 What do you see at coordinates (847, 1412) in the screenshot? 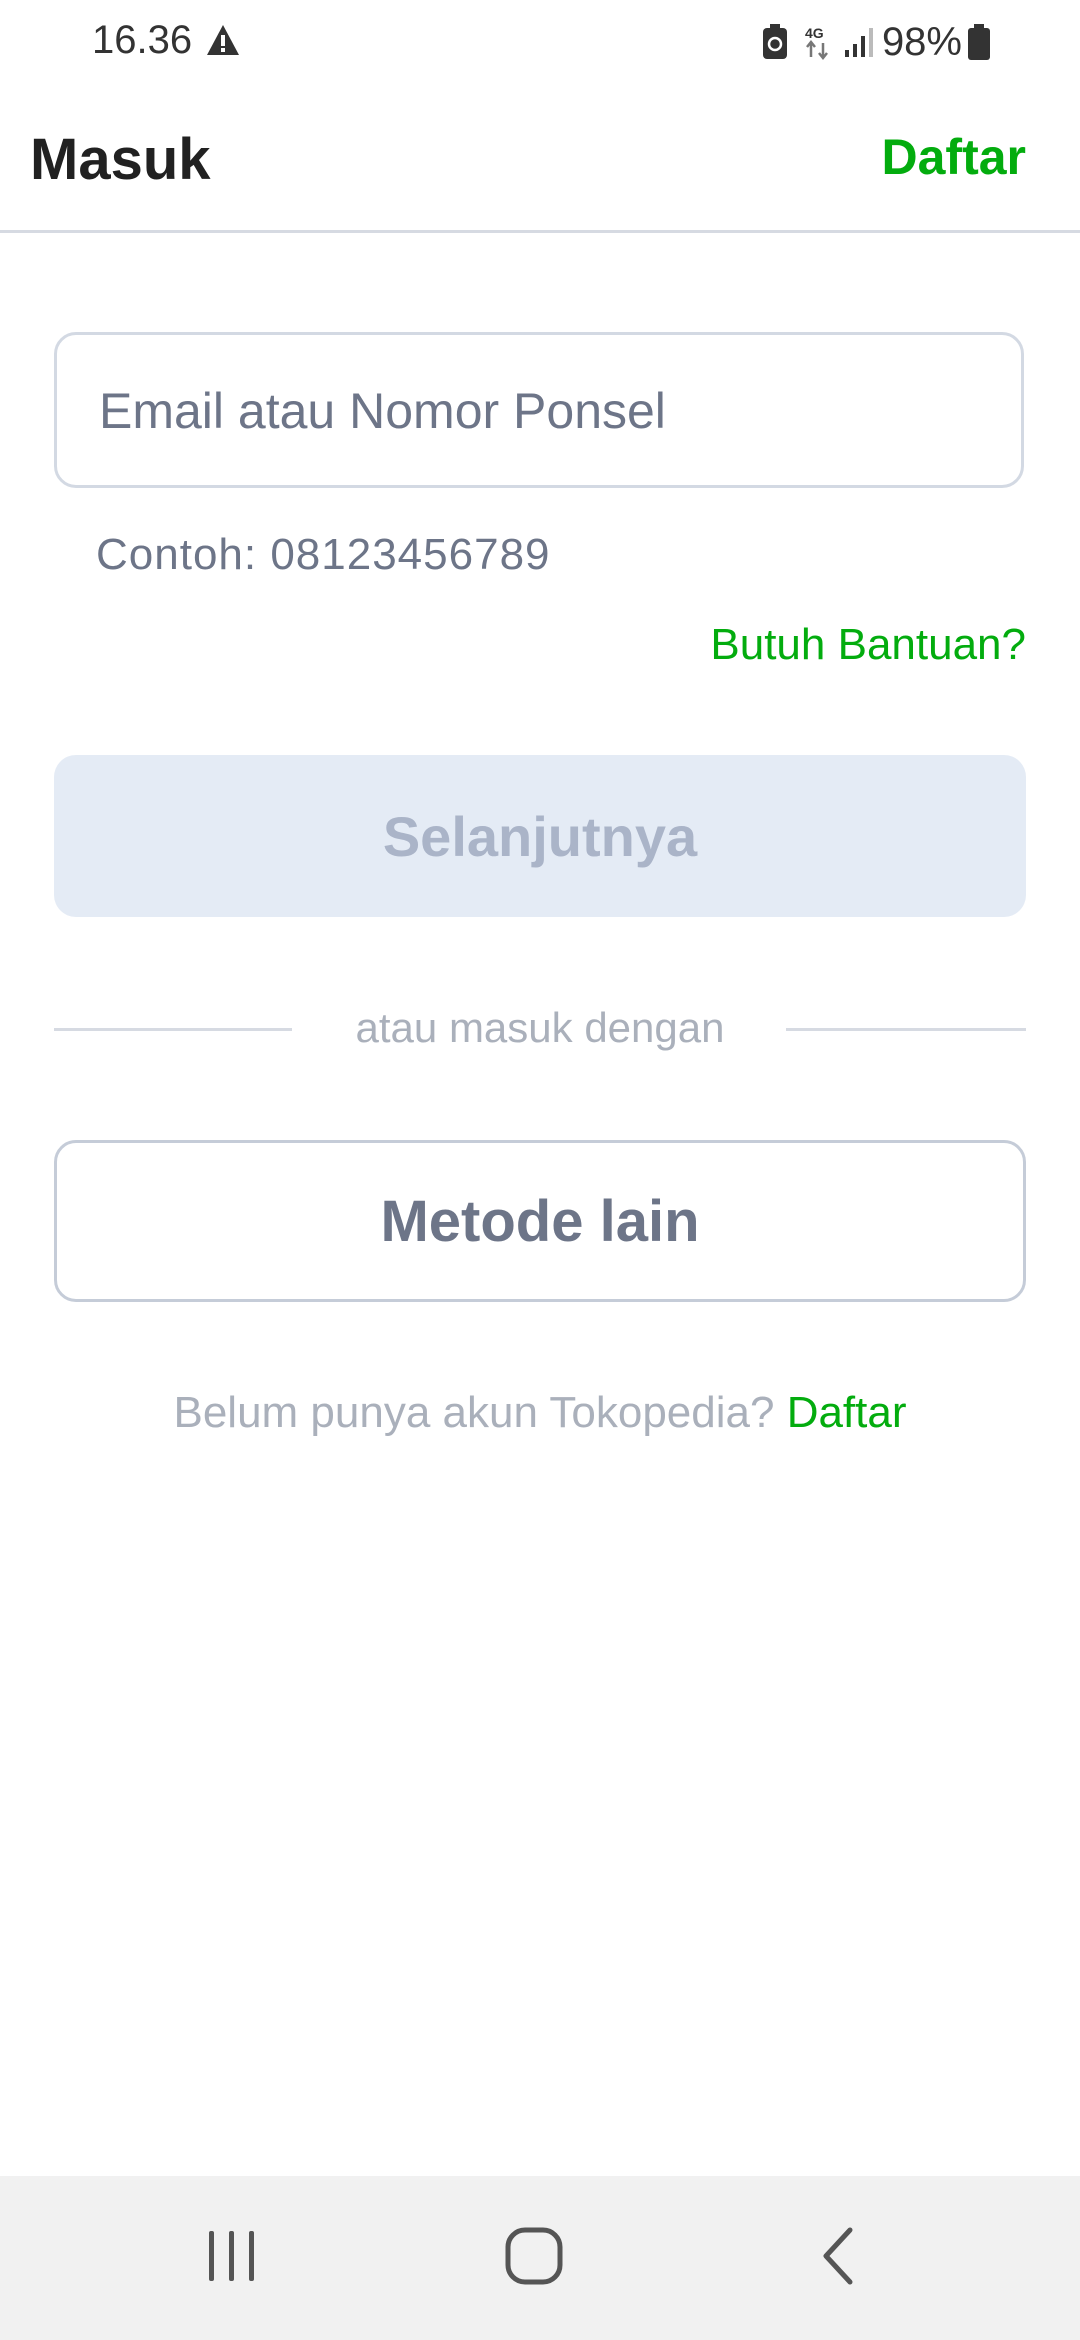
I see `signup-link: Daftar` at bounding box center [847, 1412].